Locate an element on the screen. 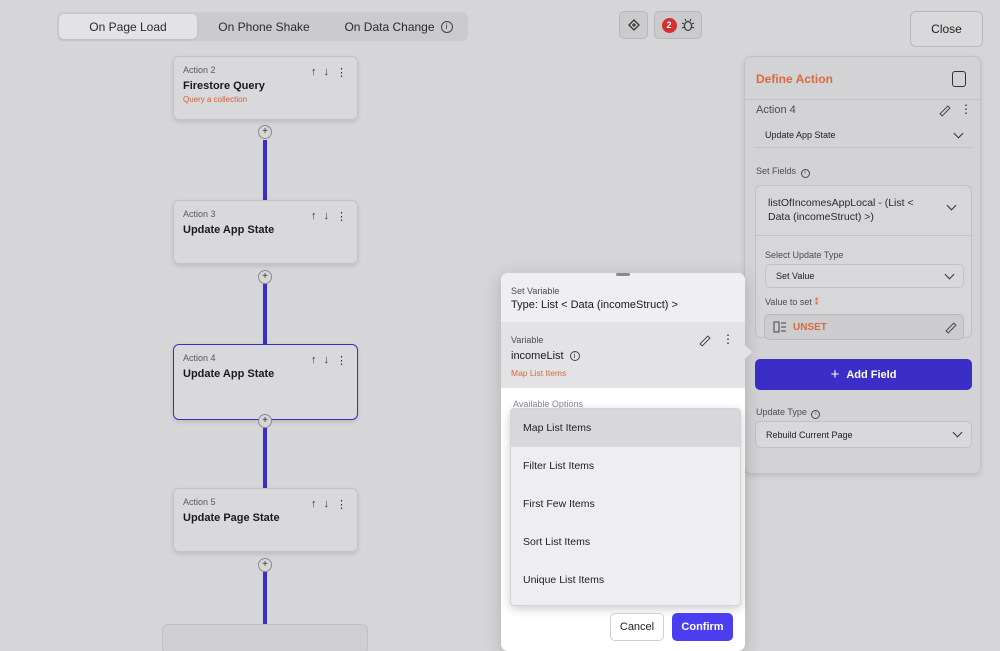 This screenshot has height=651, width=1000. bug-icon is located at coordinates (687, 25).